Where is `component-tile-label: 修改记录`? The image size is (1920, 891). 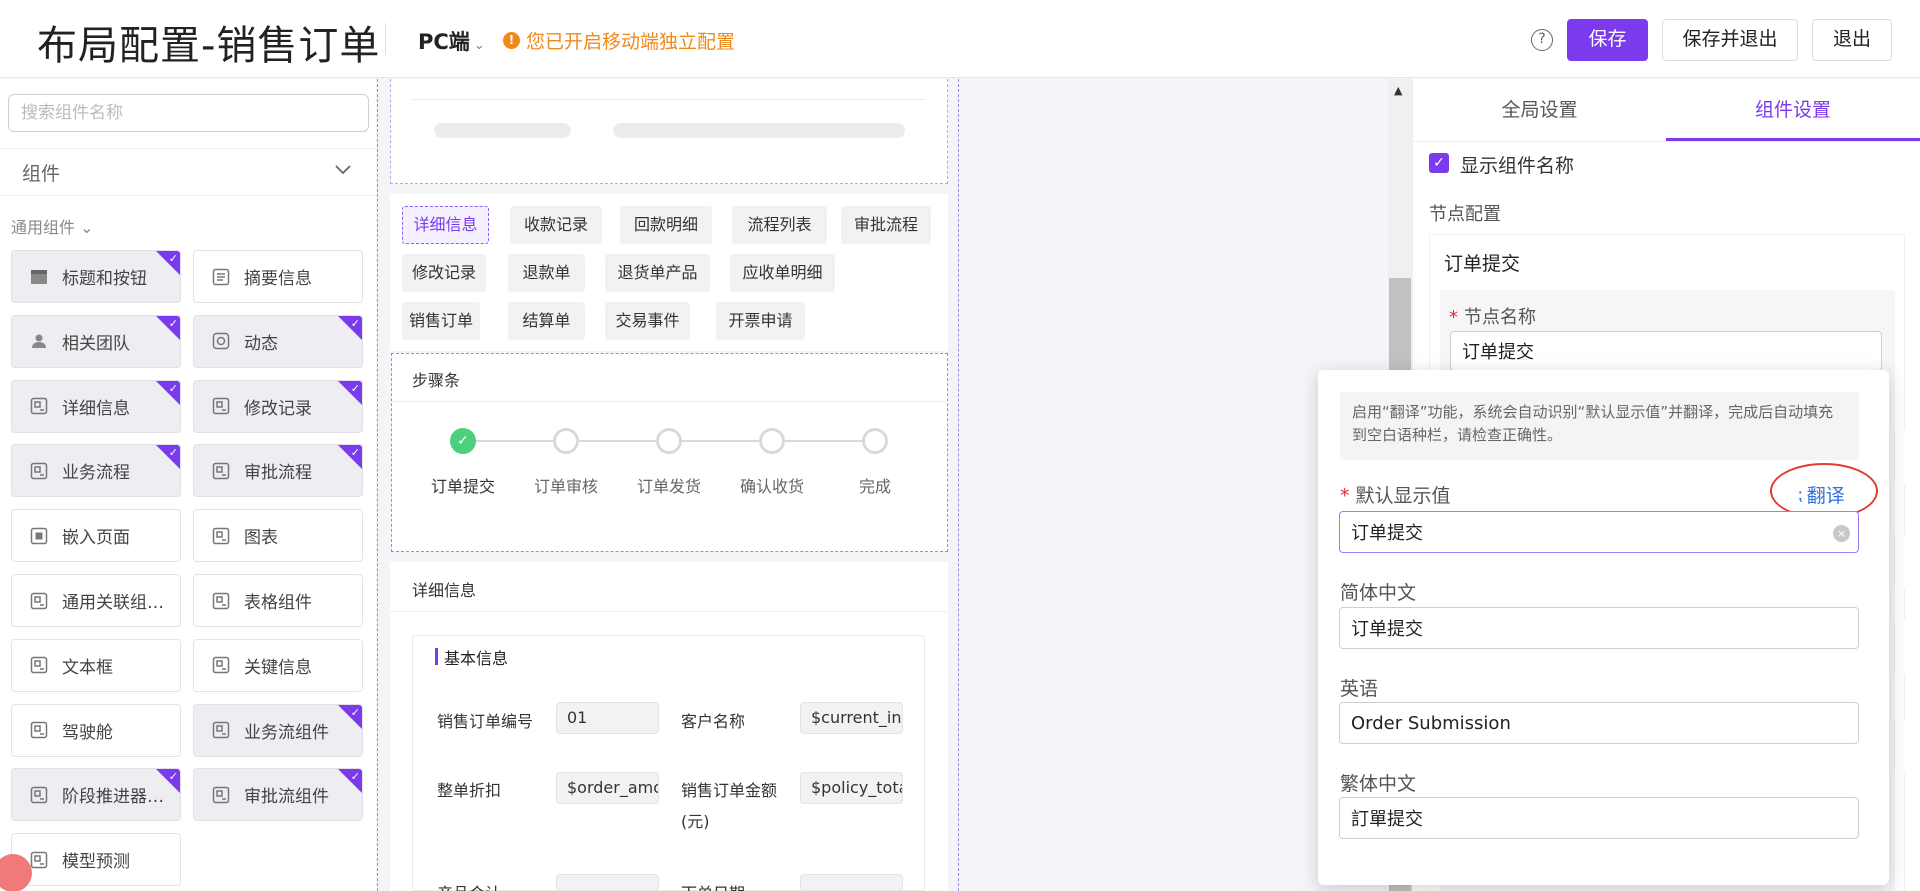 component-tile-label: 修改记录 is located at coordinates (278, 408).